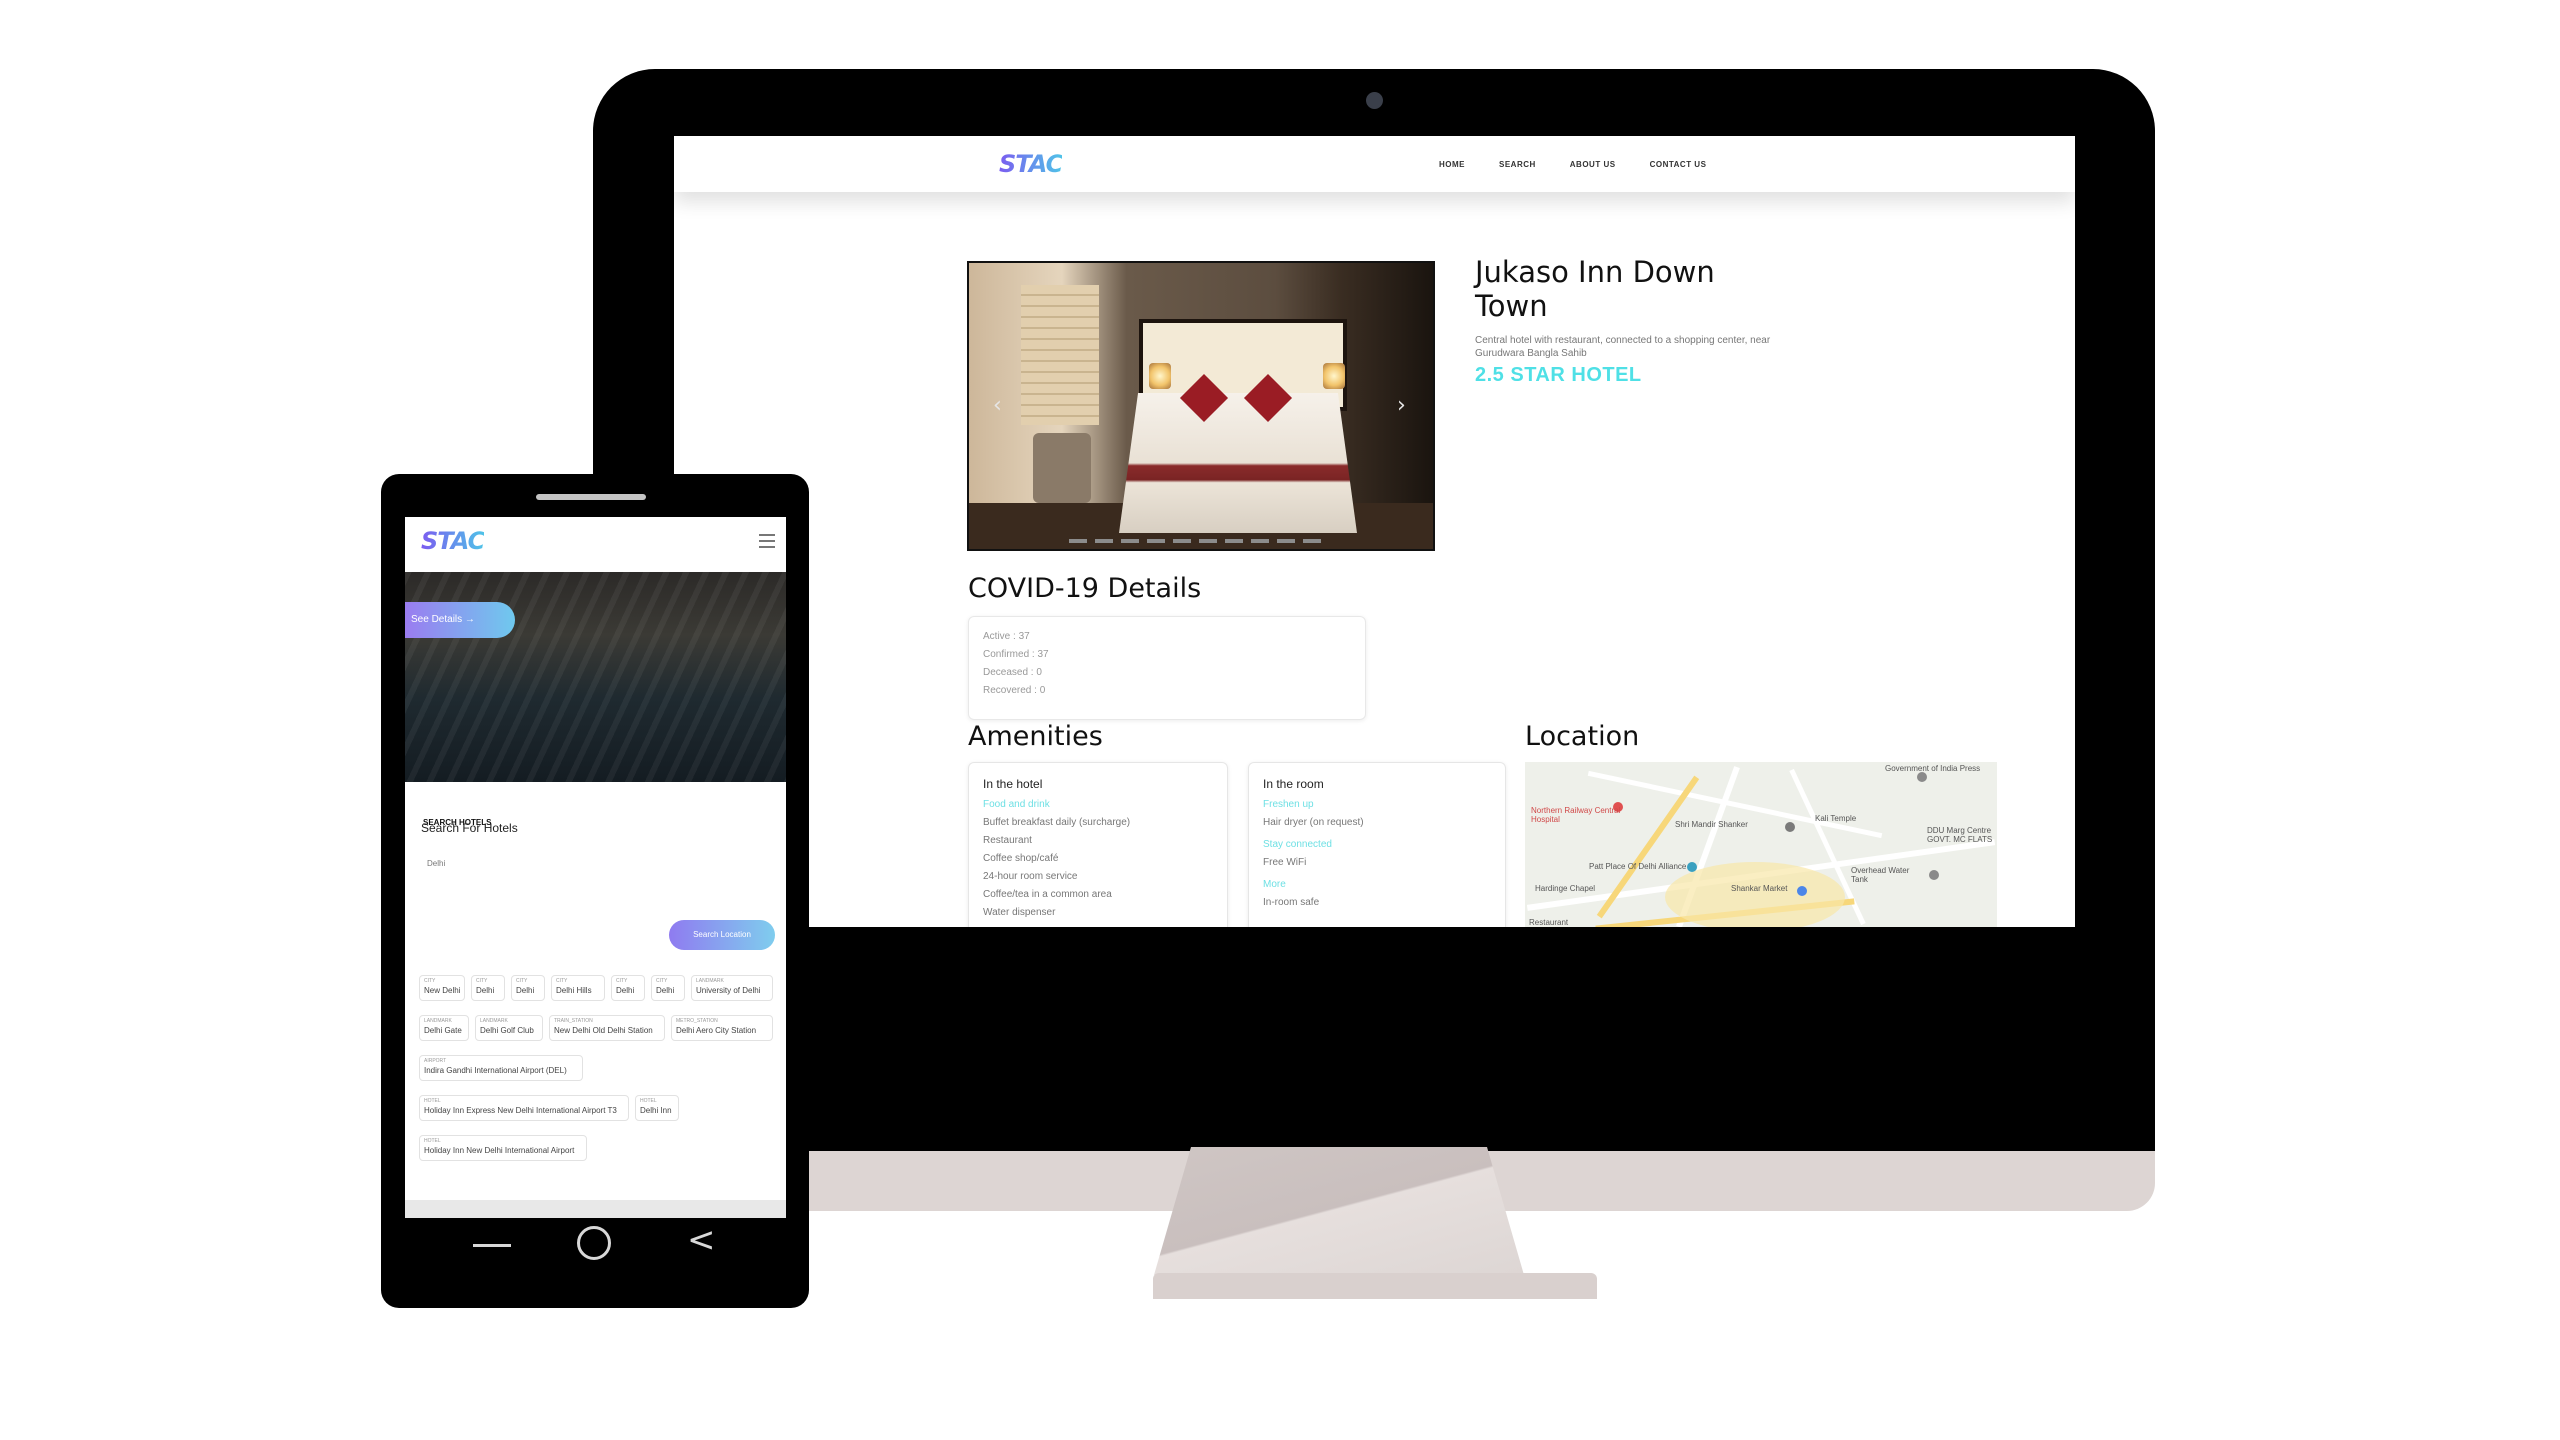  Describe the element at coordinates (1021, 858) in the screenshot. I see `amenity-item: Coffee shop/café` at that location.